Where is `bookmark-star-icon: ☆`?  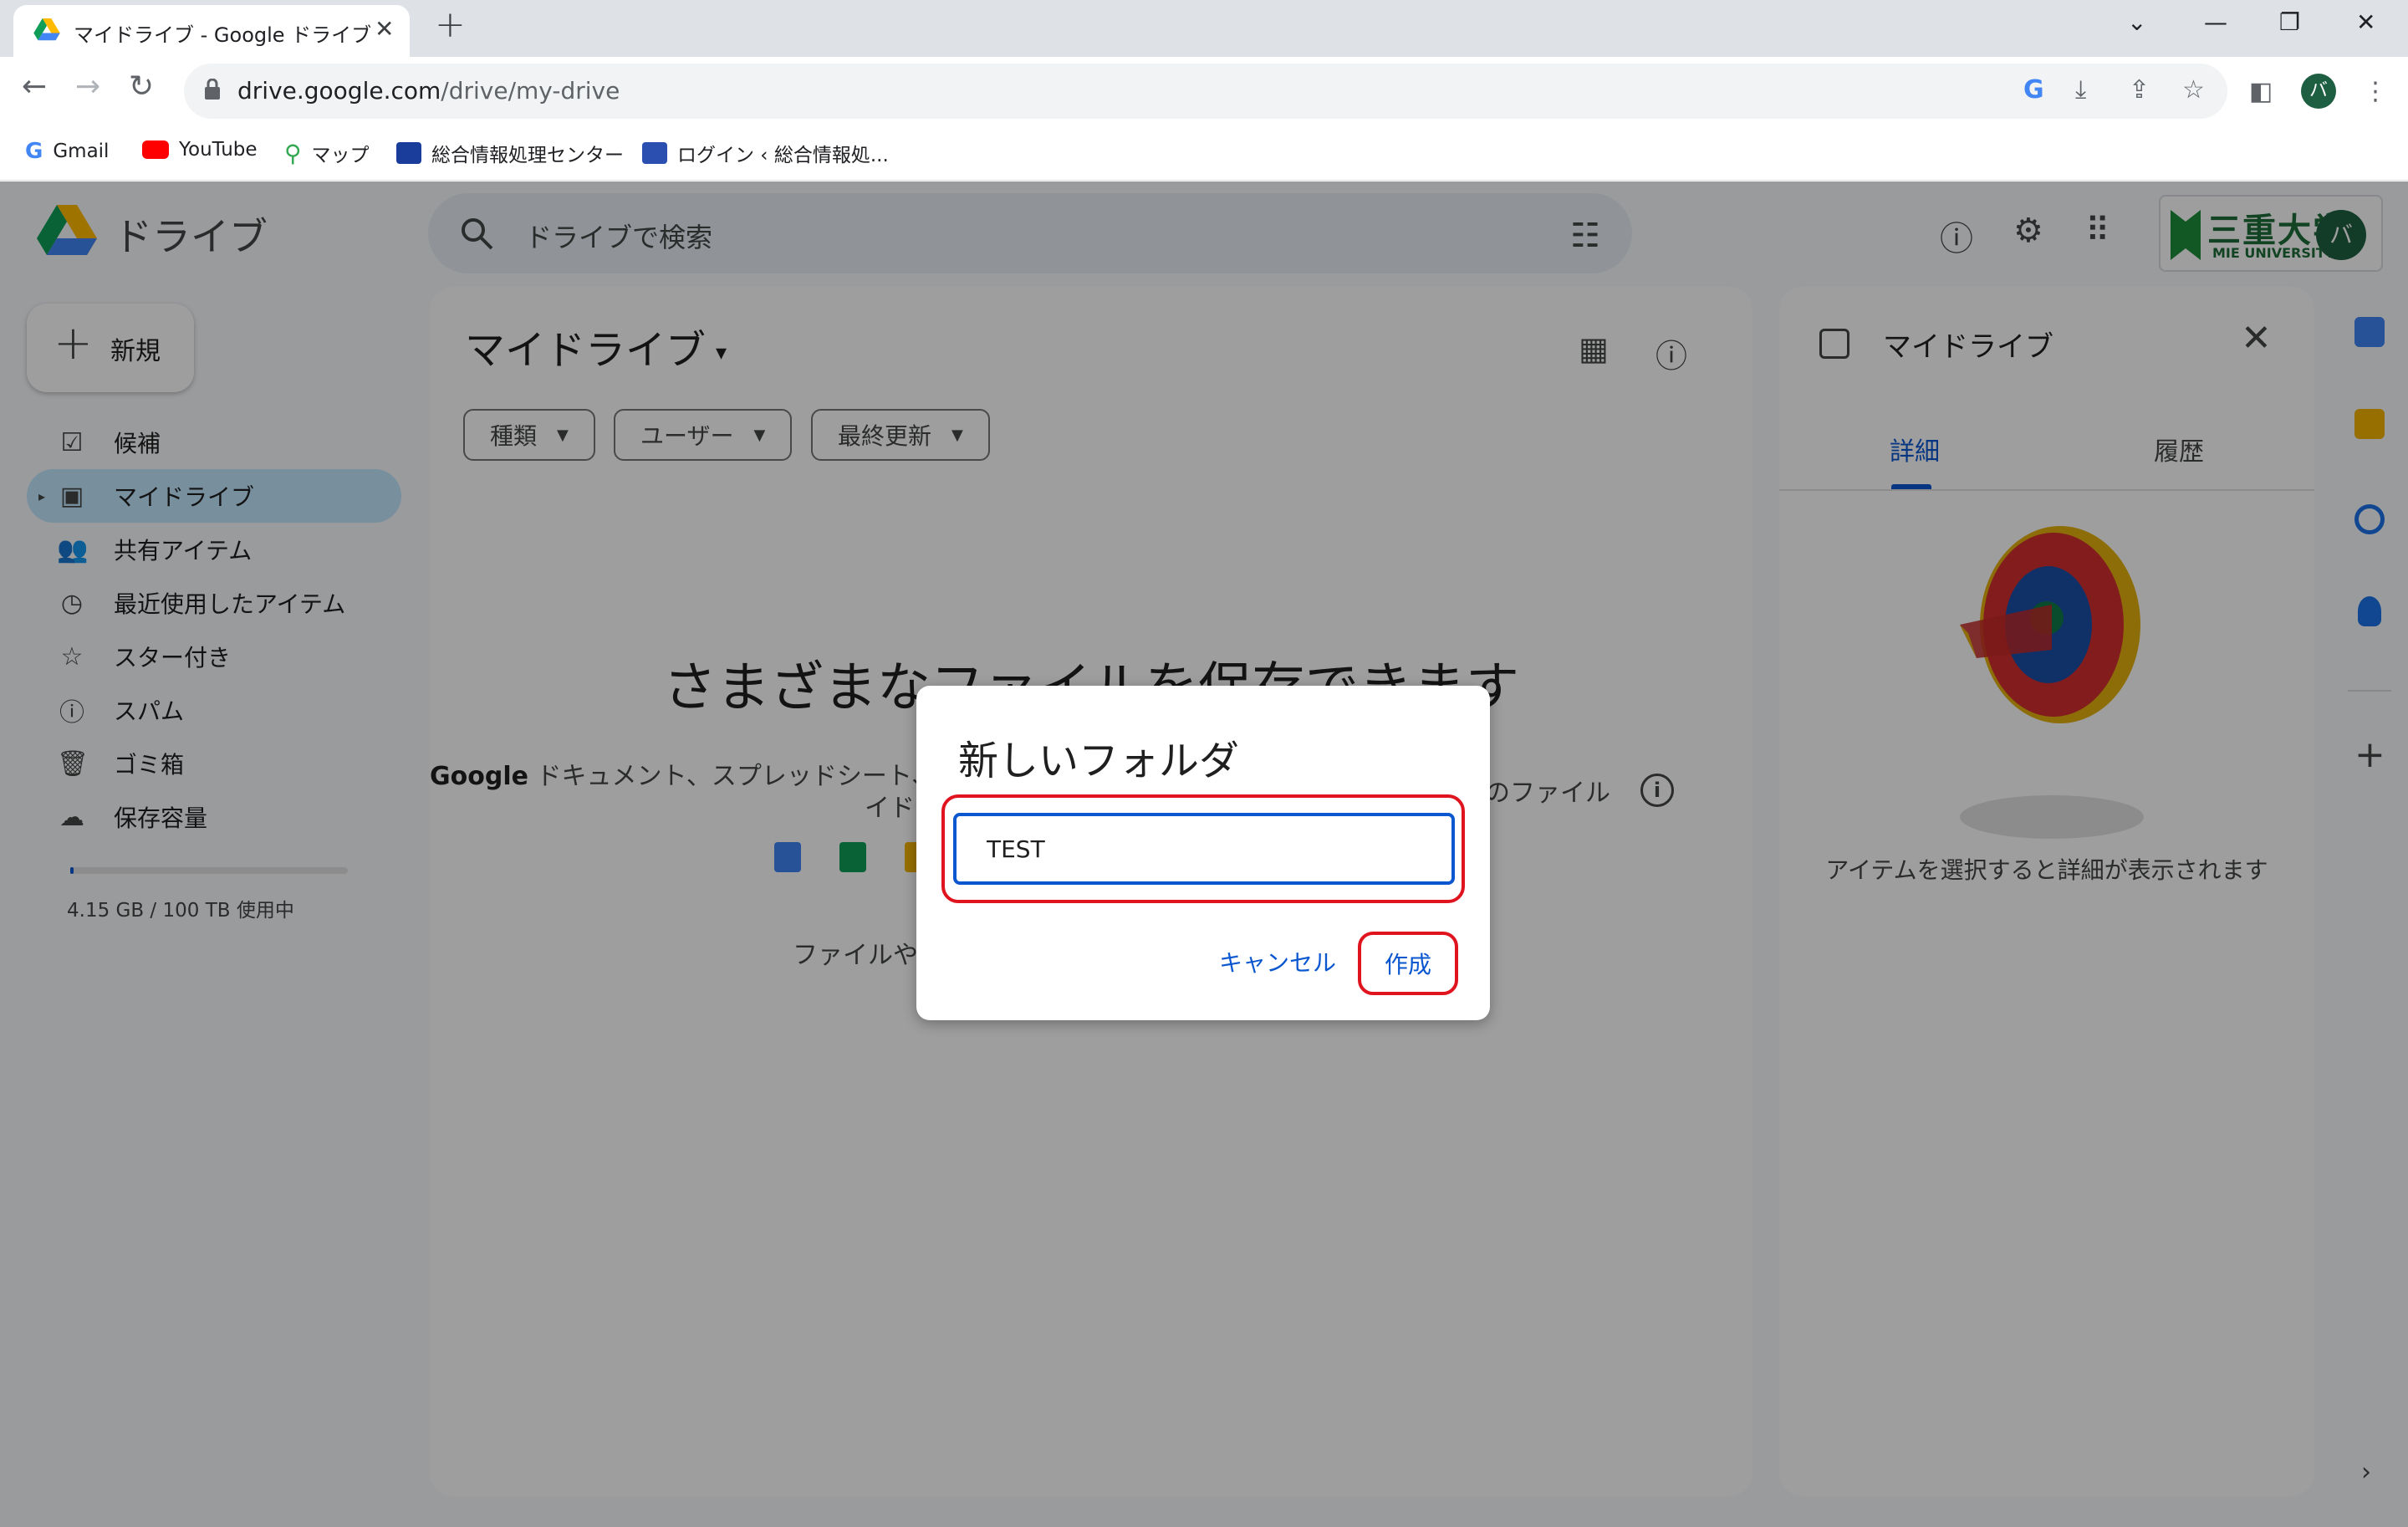
bookmark-star-icon: ☆ is located at coordinates (2193, 90).